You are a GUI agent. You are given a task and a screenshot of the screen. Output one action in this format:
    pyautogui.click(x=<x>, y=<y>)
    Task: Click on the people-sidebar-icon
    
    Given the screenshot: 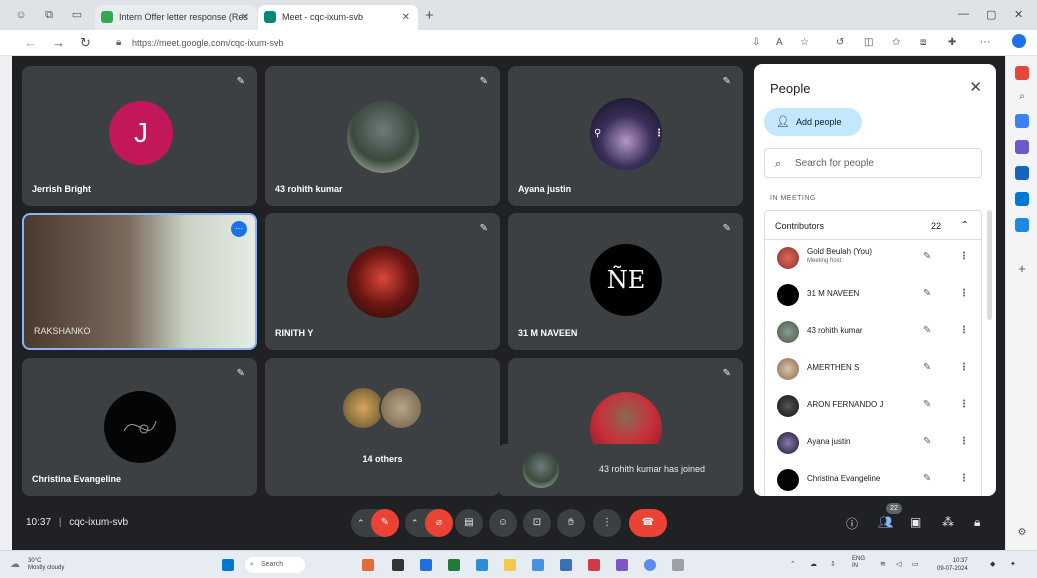 What is the action you would take?
    pyautogui.click(x=1022, y=147)
    